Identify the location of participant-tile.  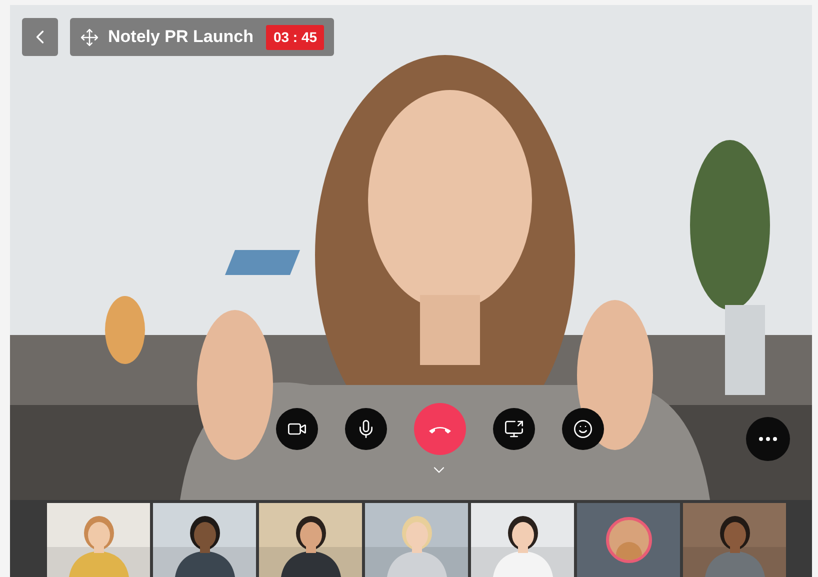
(628, 540).